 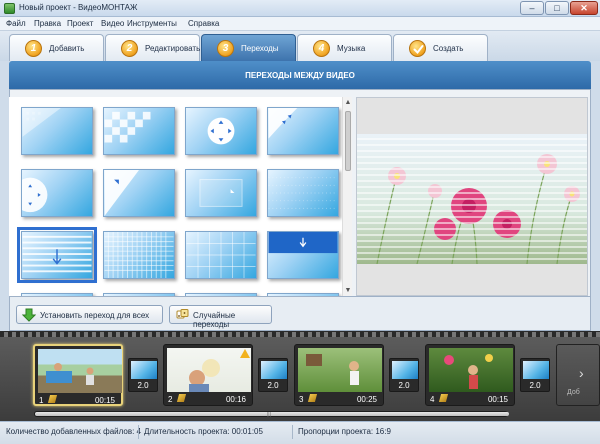 I want to click on transitions-scrollbar: ▲ ▼, so click(x=347, y=196).